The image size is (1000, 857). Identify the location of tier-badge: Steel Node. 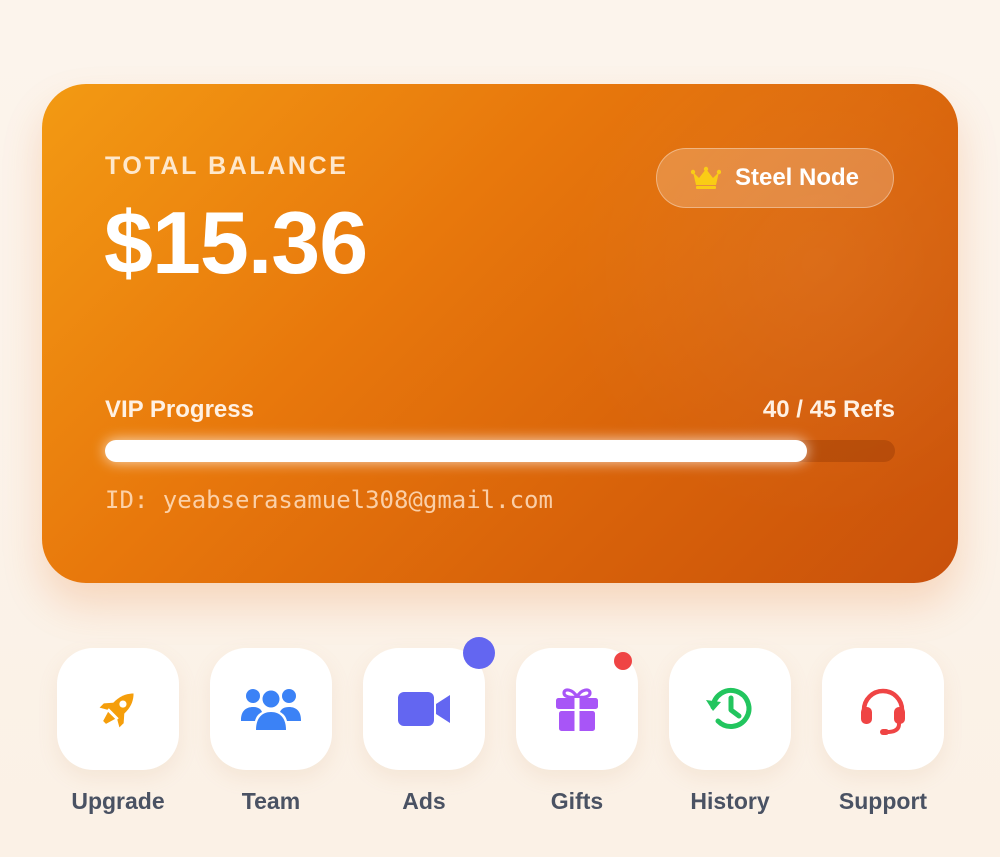
(775, 178).